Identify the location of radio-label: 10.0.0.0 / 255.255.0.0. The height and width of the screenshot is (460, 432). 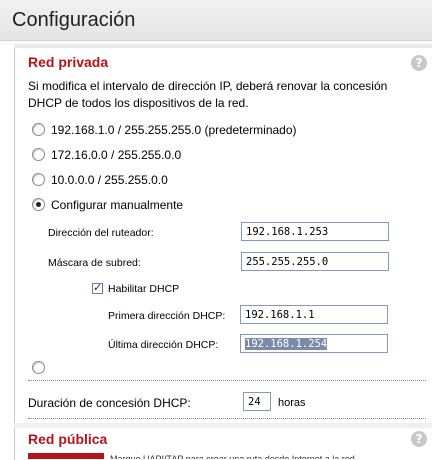
(109, 180).